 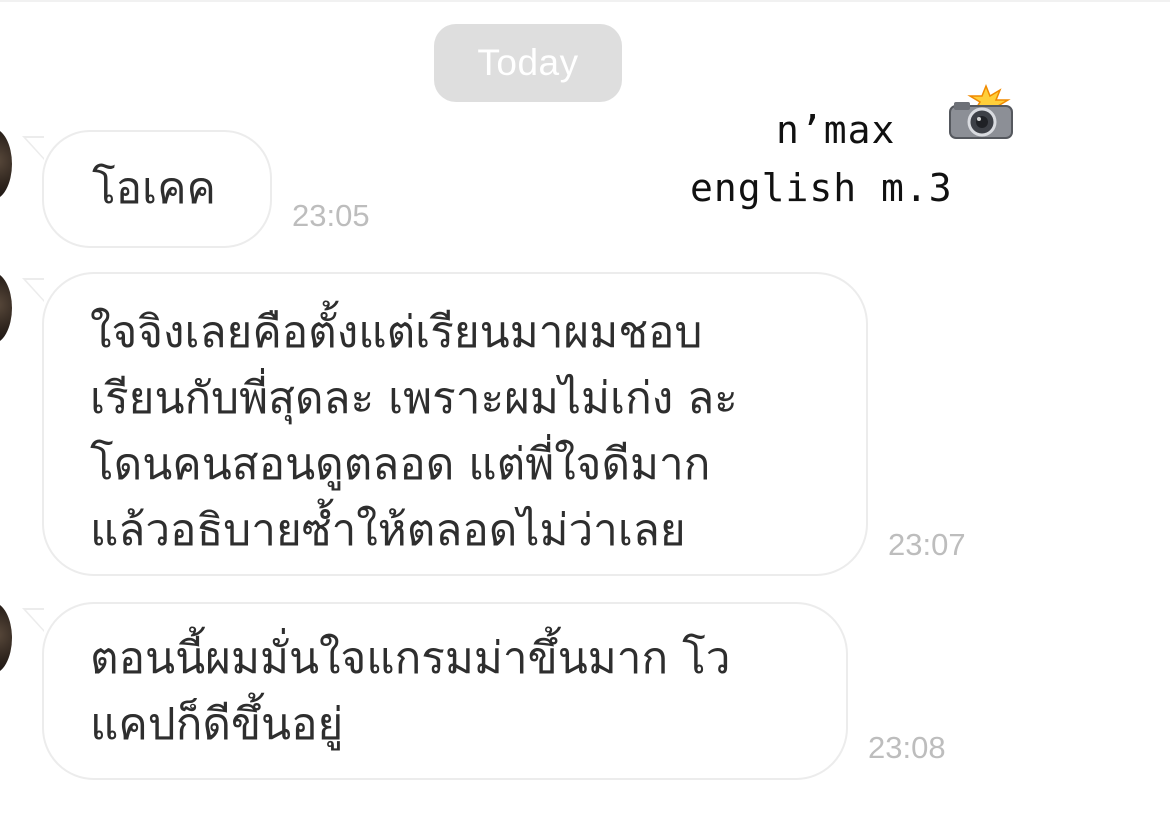 I want to click on top-divider, so click(x=585, y=1).